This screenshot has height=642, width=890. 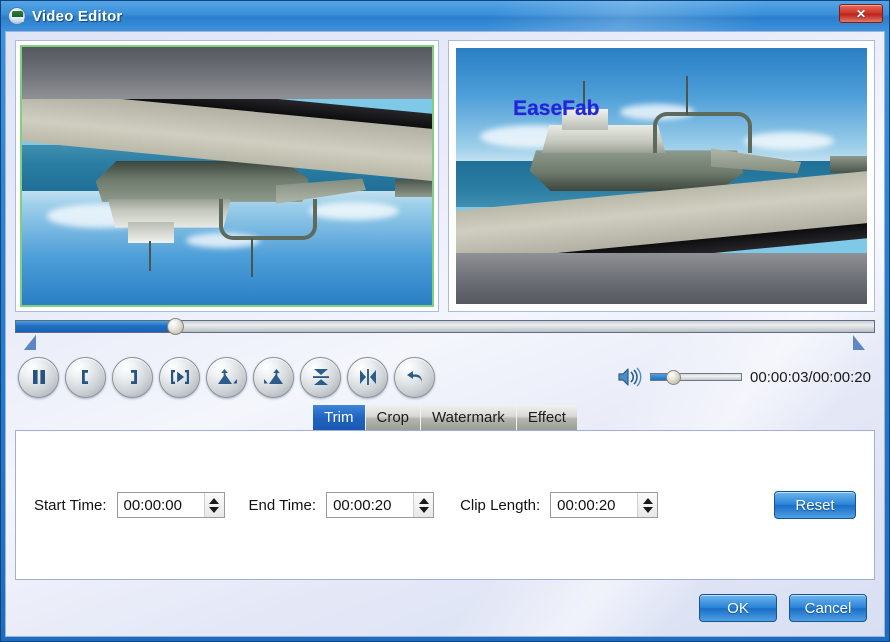 What do you see at coordinates (859, 342) in the screenshot?
I see `right-trim-handle` at bounding box center [859, 342].